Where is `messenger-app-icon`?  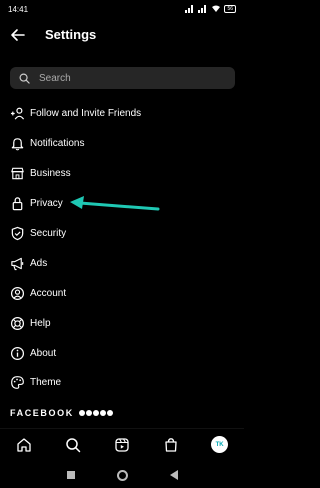 messenger-app-icon is located at coordinates (88, 413).